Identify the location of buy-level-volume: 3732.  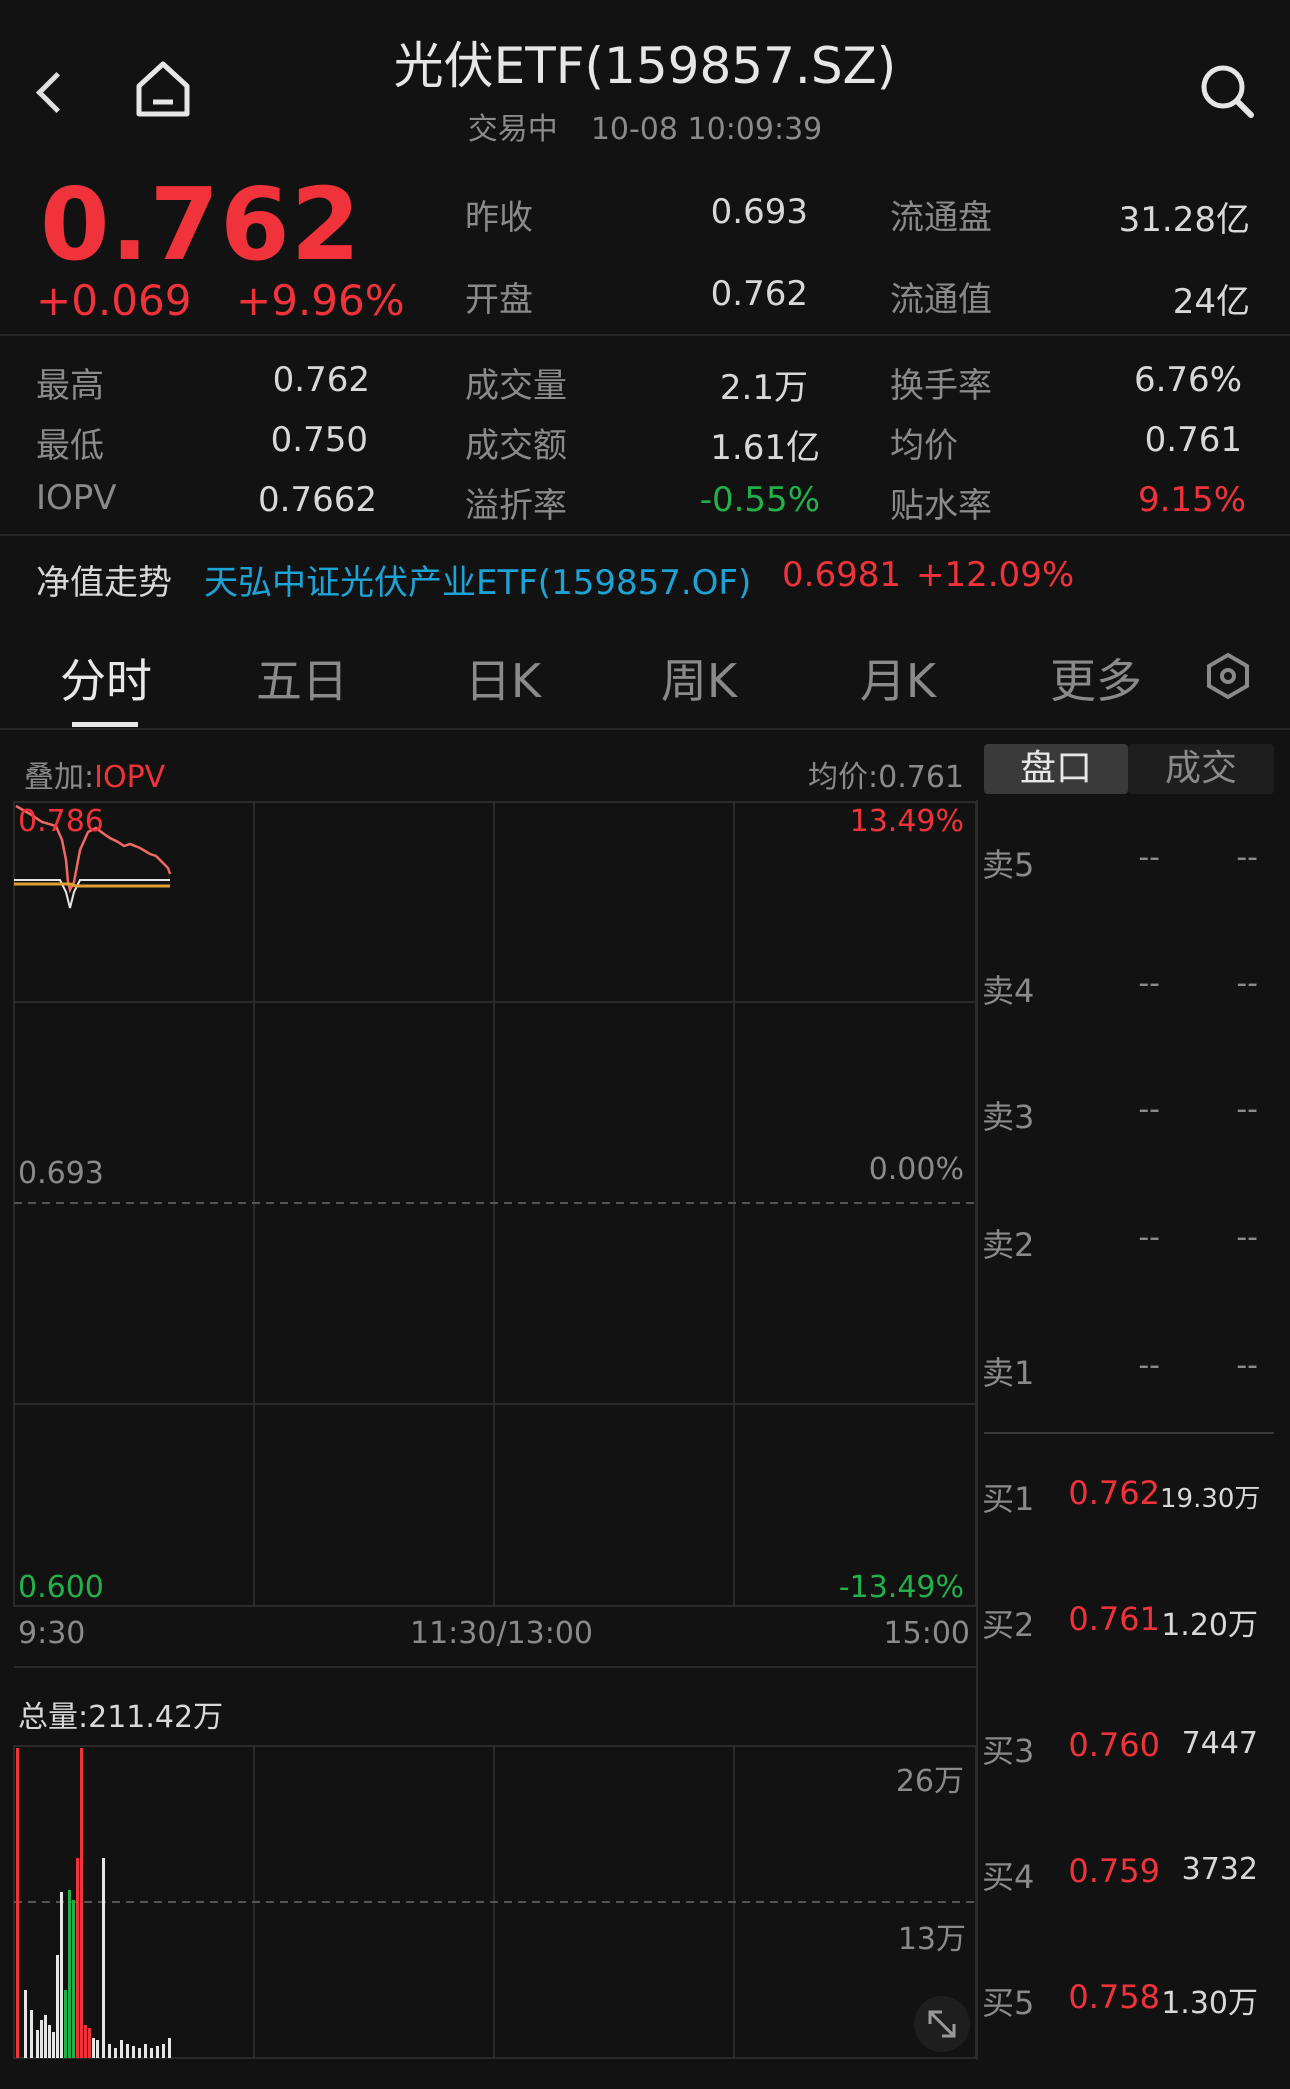
(1219, 1869).